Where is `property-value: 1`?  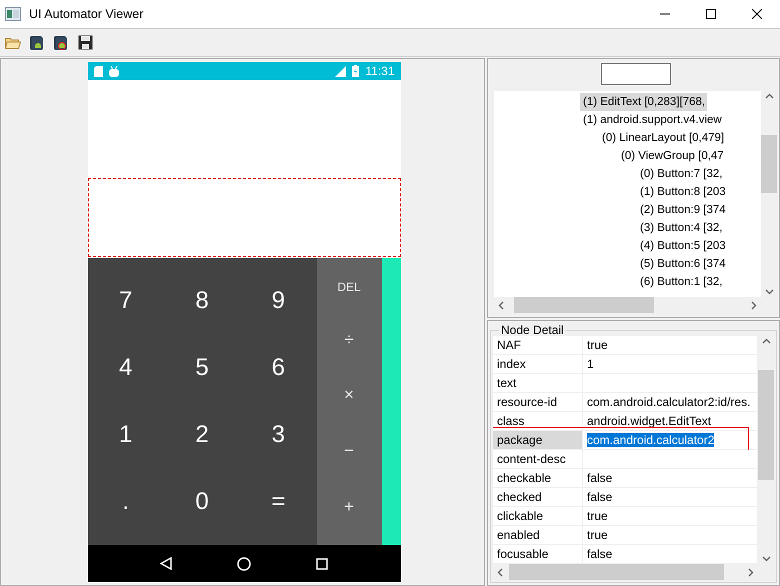
property-value: 1 is located at coordinates (670, 364).